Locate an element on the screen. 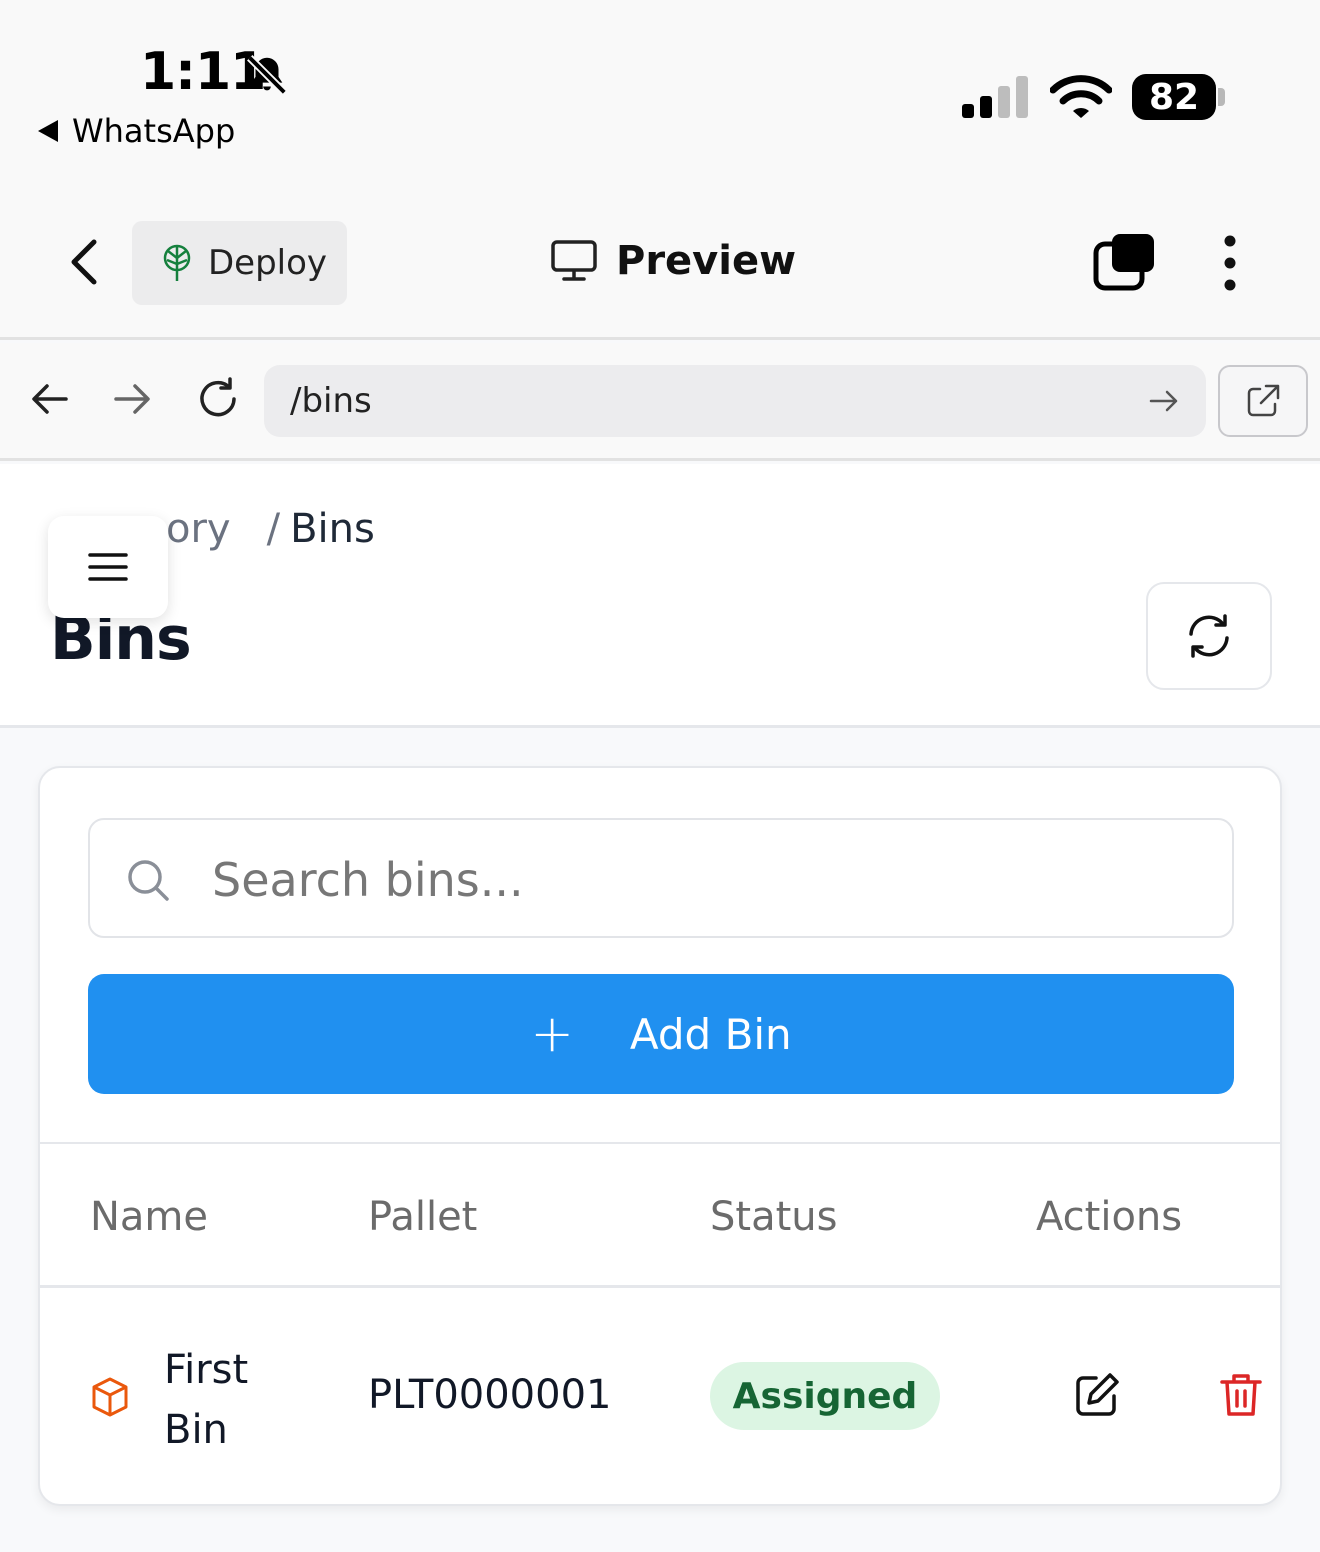  url-field: /bins is located at coordinates (735, 401).